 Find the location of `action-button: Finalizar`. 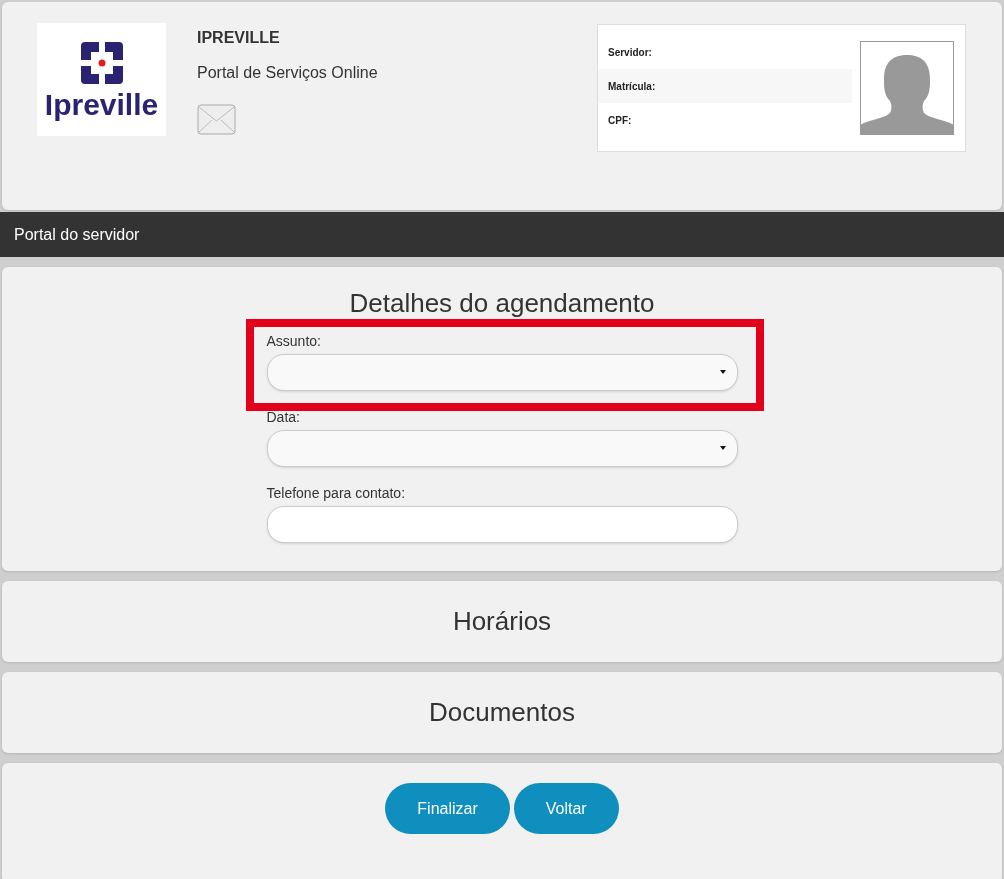

action-button: Finalizar is located at coordinates (447, 808).